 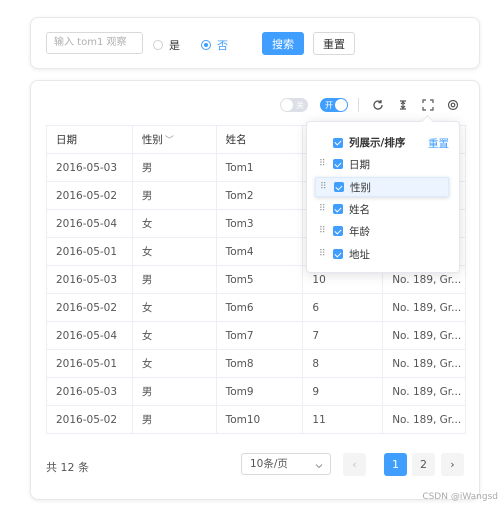 I want to click on radio-yes-label: 是, so click(x=174, y=45).